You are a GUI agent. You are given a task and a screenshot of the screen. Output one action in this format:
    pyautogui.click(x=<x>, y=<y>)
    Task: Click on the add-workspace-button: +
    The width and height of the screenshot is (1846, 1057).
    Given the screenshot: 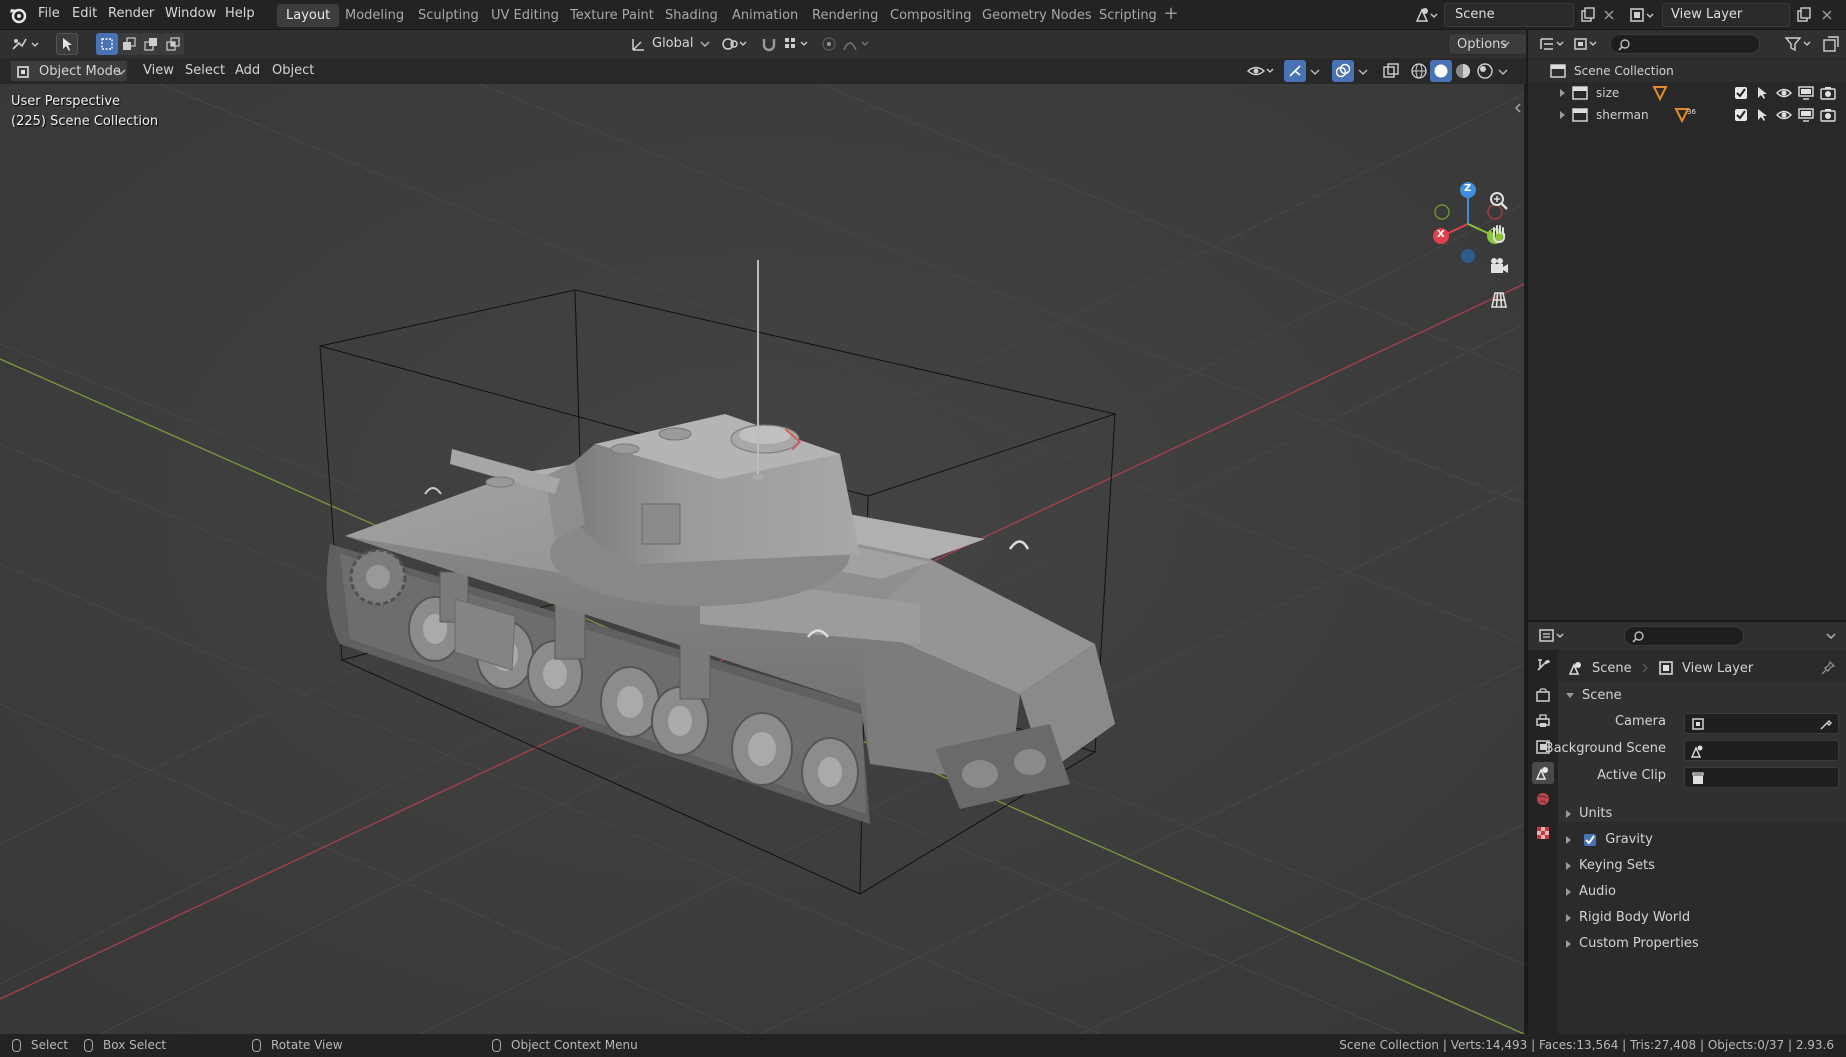 What is the action you would take?
    pyautogui.click(x=1171, y=15)
    